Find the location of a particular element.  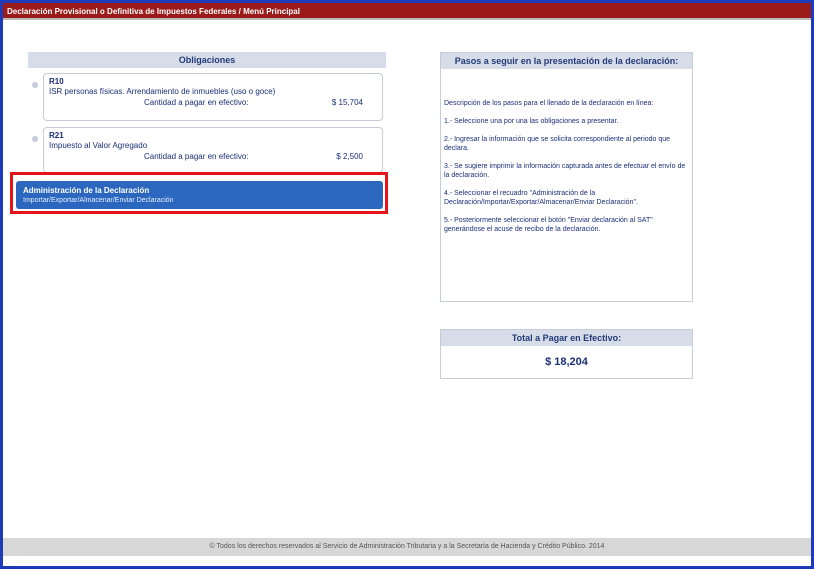

total-panel: Total a Pagar en Efectivo: $ 18,204 is located at coordinates (566, 354).